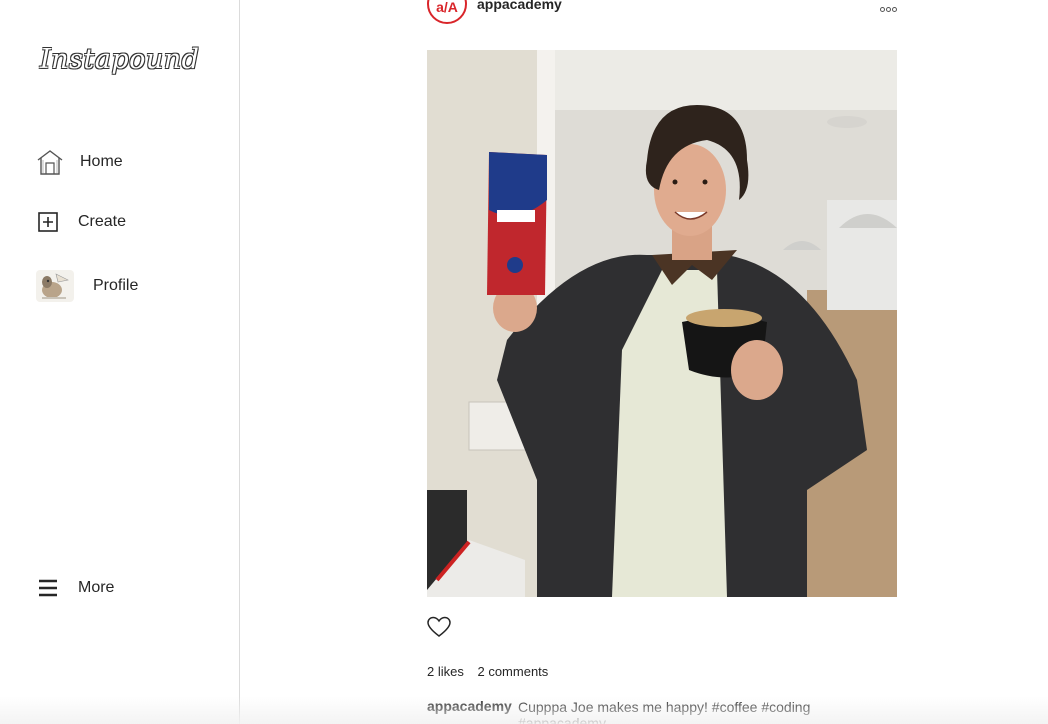  What do you see at coordinates (119, 59) in the screenshot?
I see `app-logo: Instapound` at bounding box center [119, 59].